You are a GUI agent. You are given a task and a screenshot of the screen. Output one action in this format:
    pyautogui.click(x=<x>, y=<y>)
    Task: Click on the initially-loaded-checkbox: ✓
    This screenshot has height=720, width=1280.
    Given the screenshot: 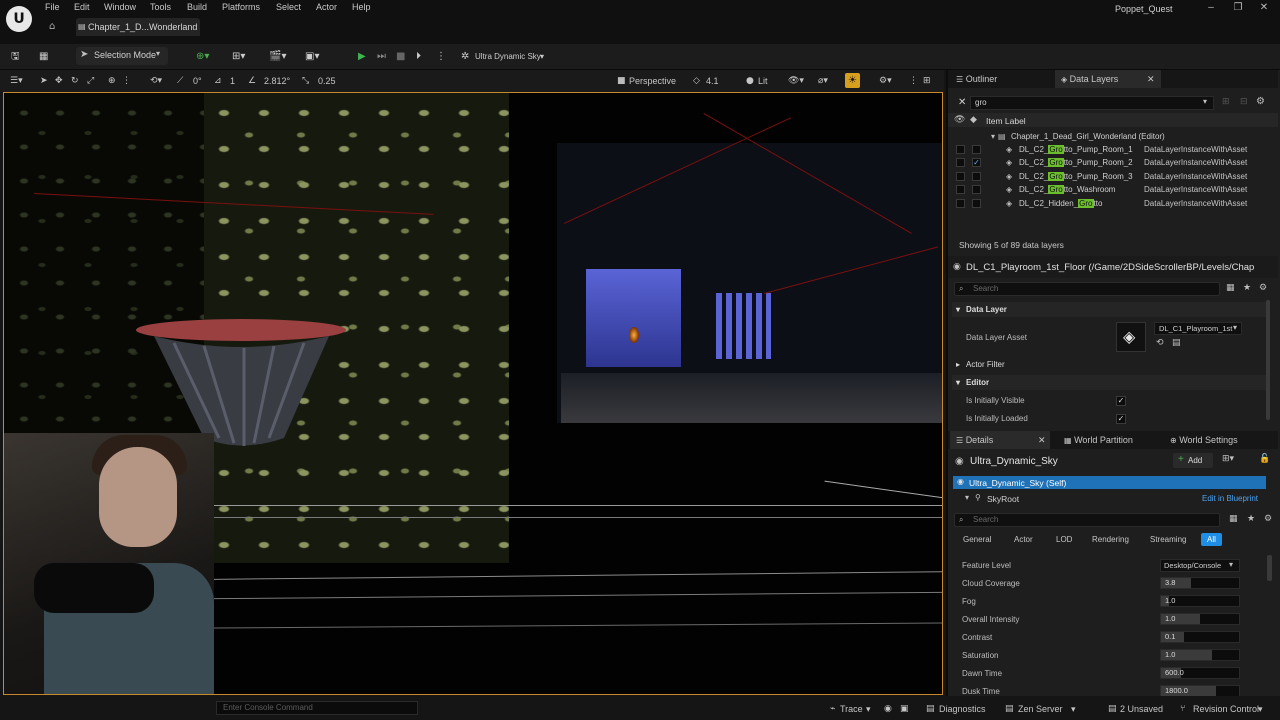 What is the action you would take?
    pyautogui.click(x=1121, y=419)
    